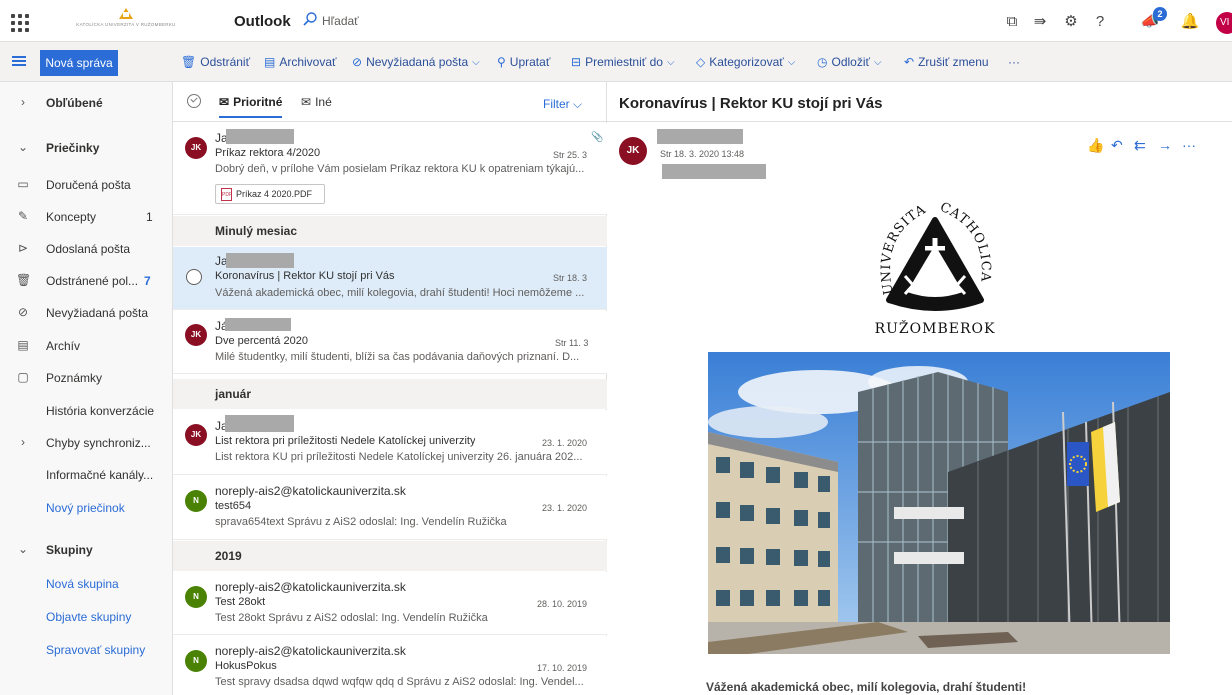 Image resolution: width=1232 pixels, height=695 pixels. I want to click on organization-logo: KATOLÍCKA UNIVERZITA V RUŽOMBERKU, so click(126, 21).